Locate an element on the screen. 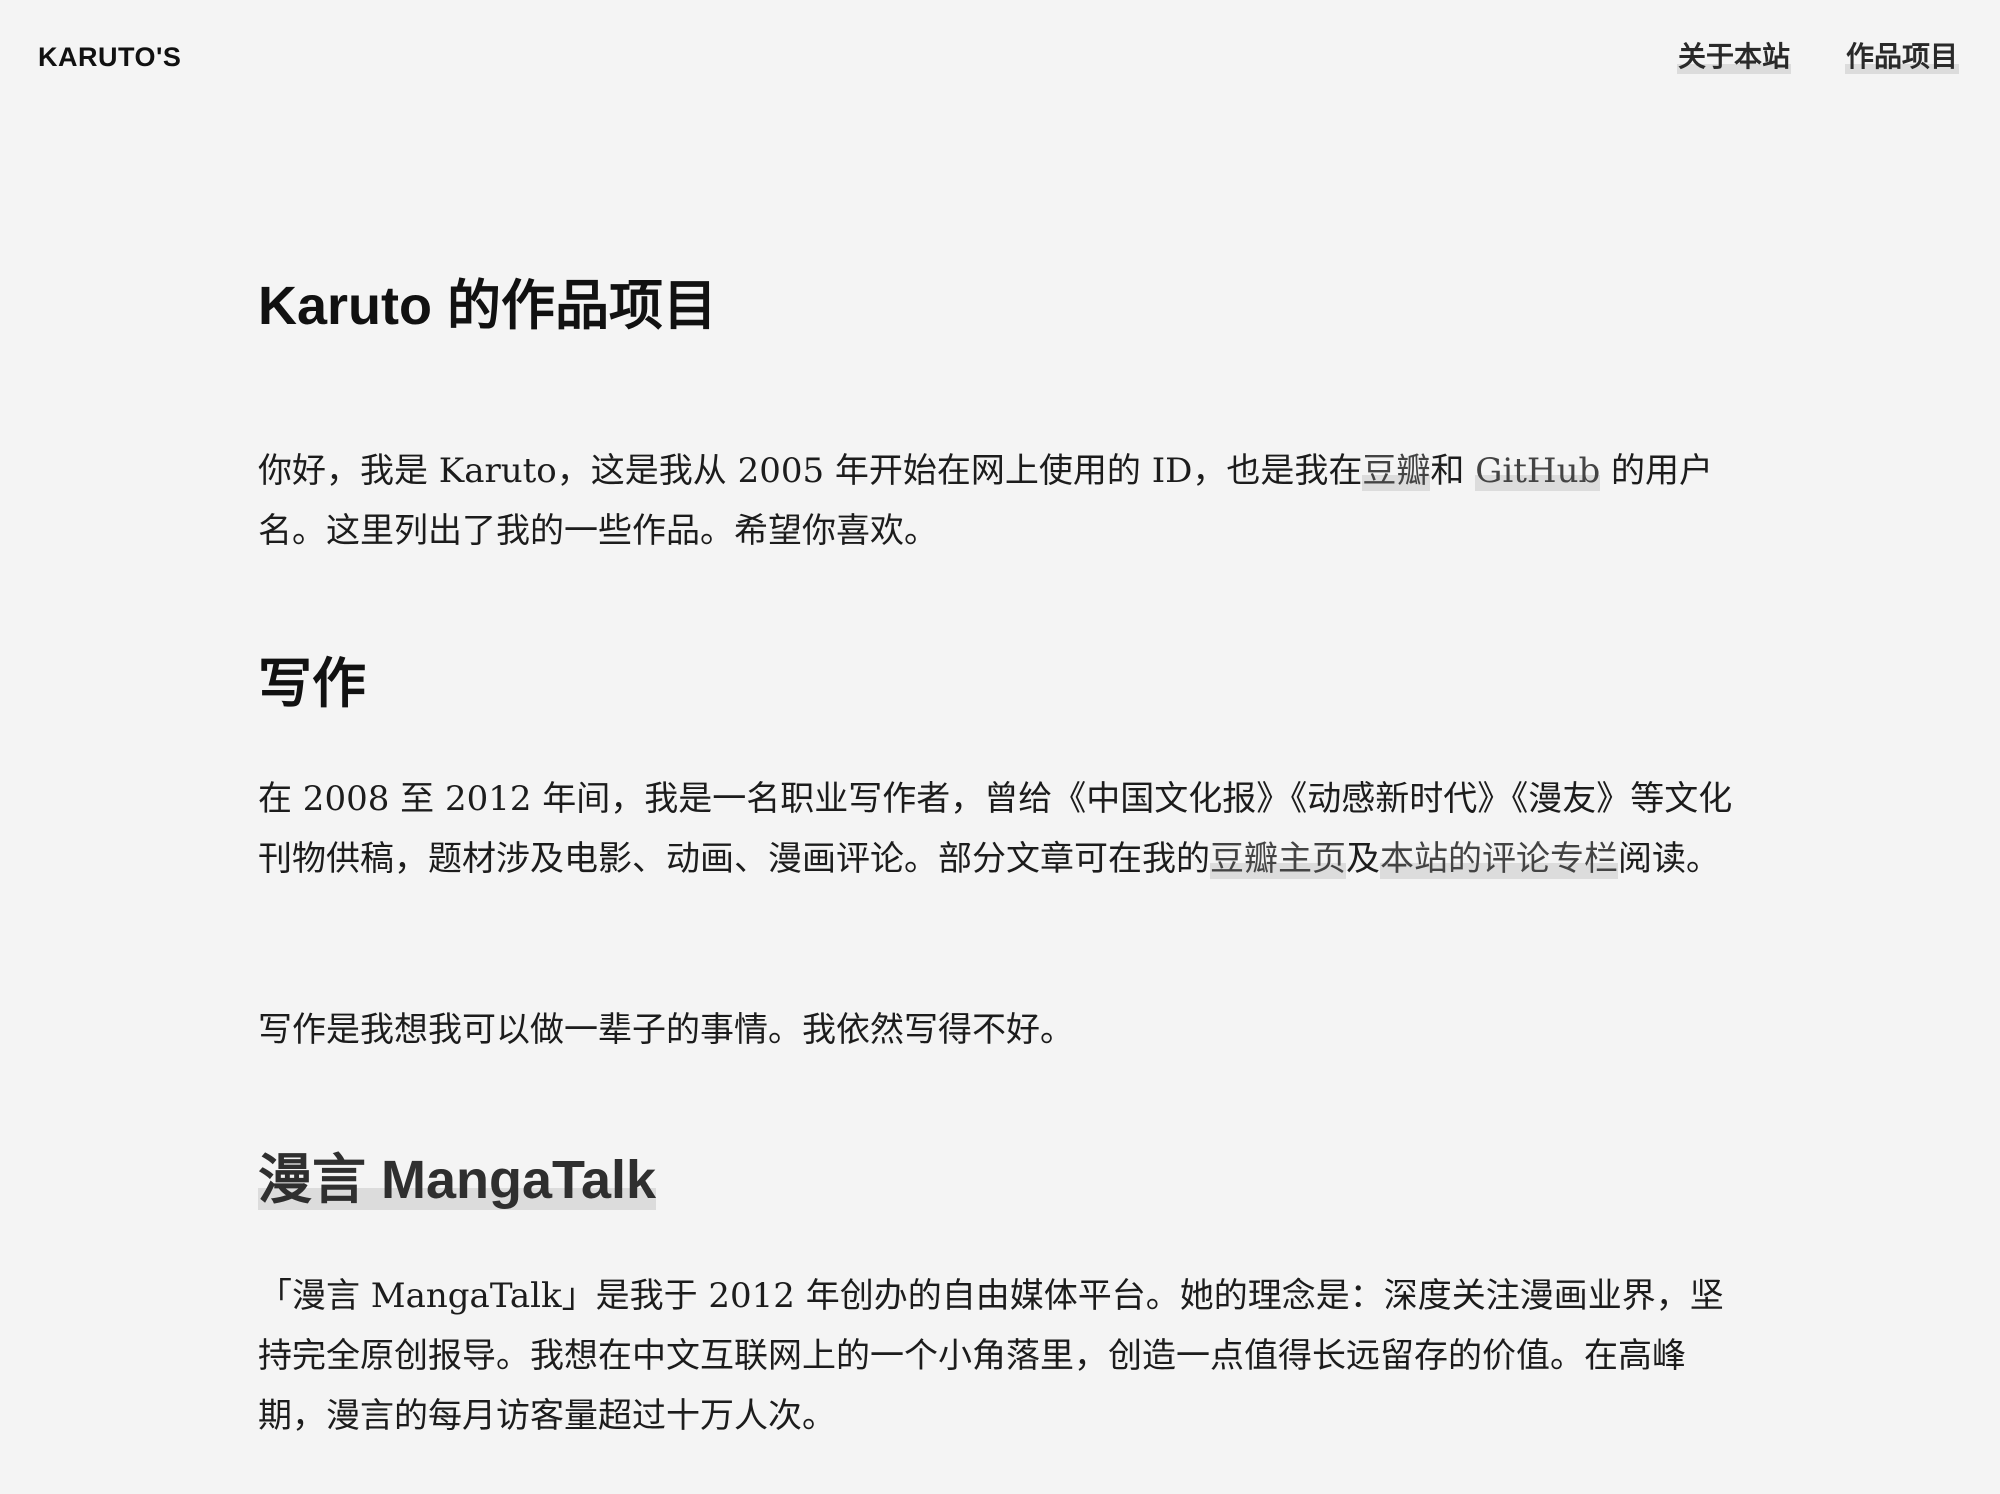 The width and height of the screenshot is (2000, 1494). mangatalk-heading-link: 漫言 MangaTalk is located at coordinates (457, 1180).